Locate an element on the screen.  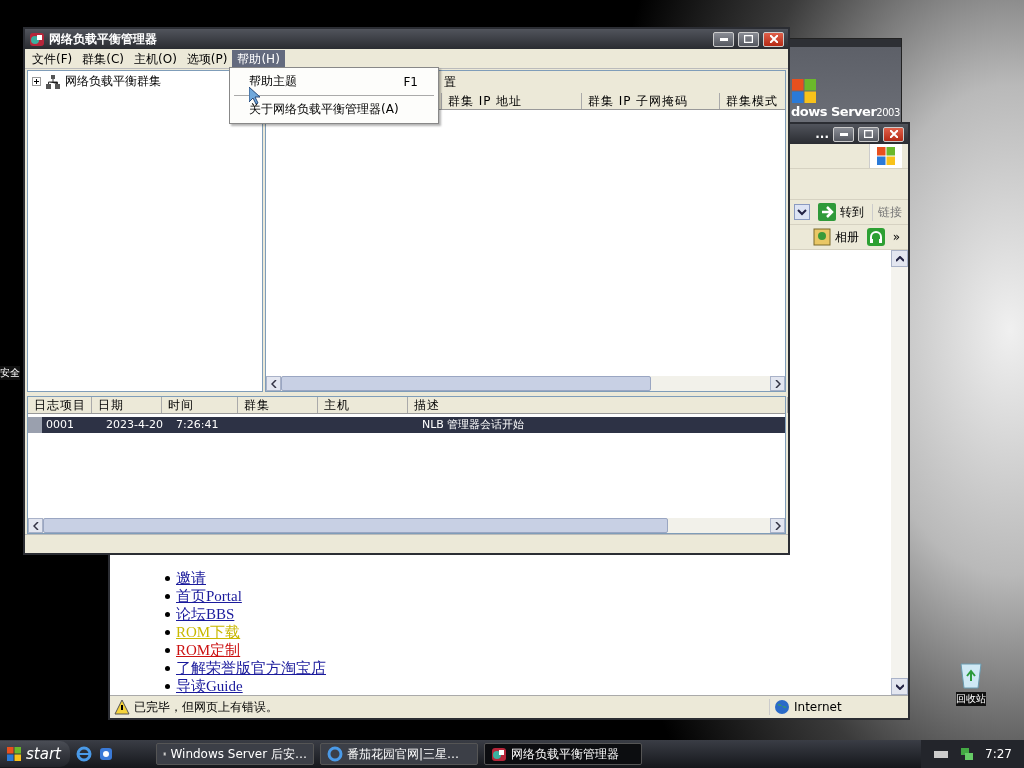
warning-icon is located at coordinates (122, 707).